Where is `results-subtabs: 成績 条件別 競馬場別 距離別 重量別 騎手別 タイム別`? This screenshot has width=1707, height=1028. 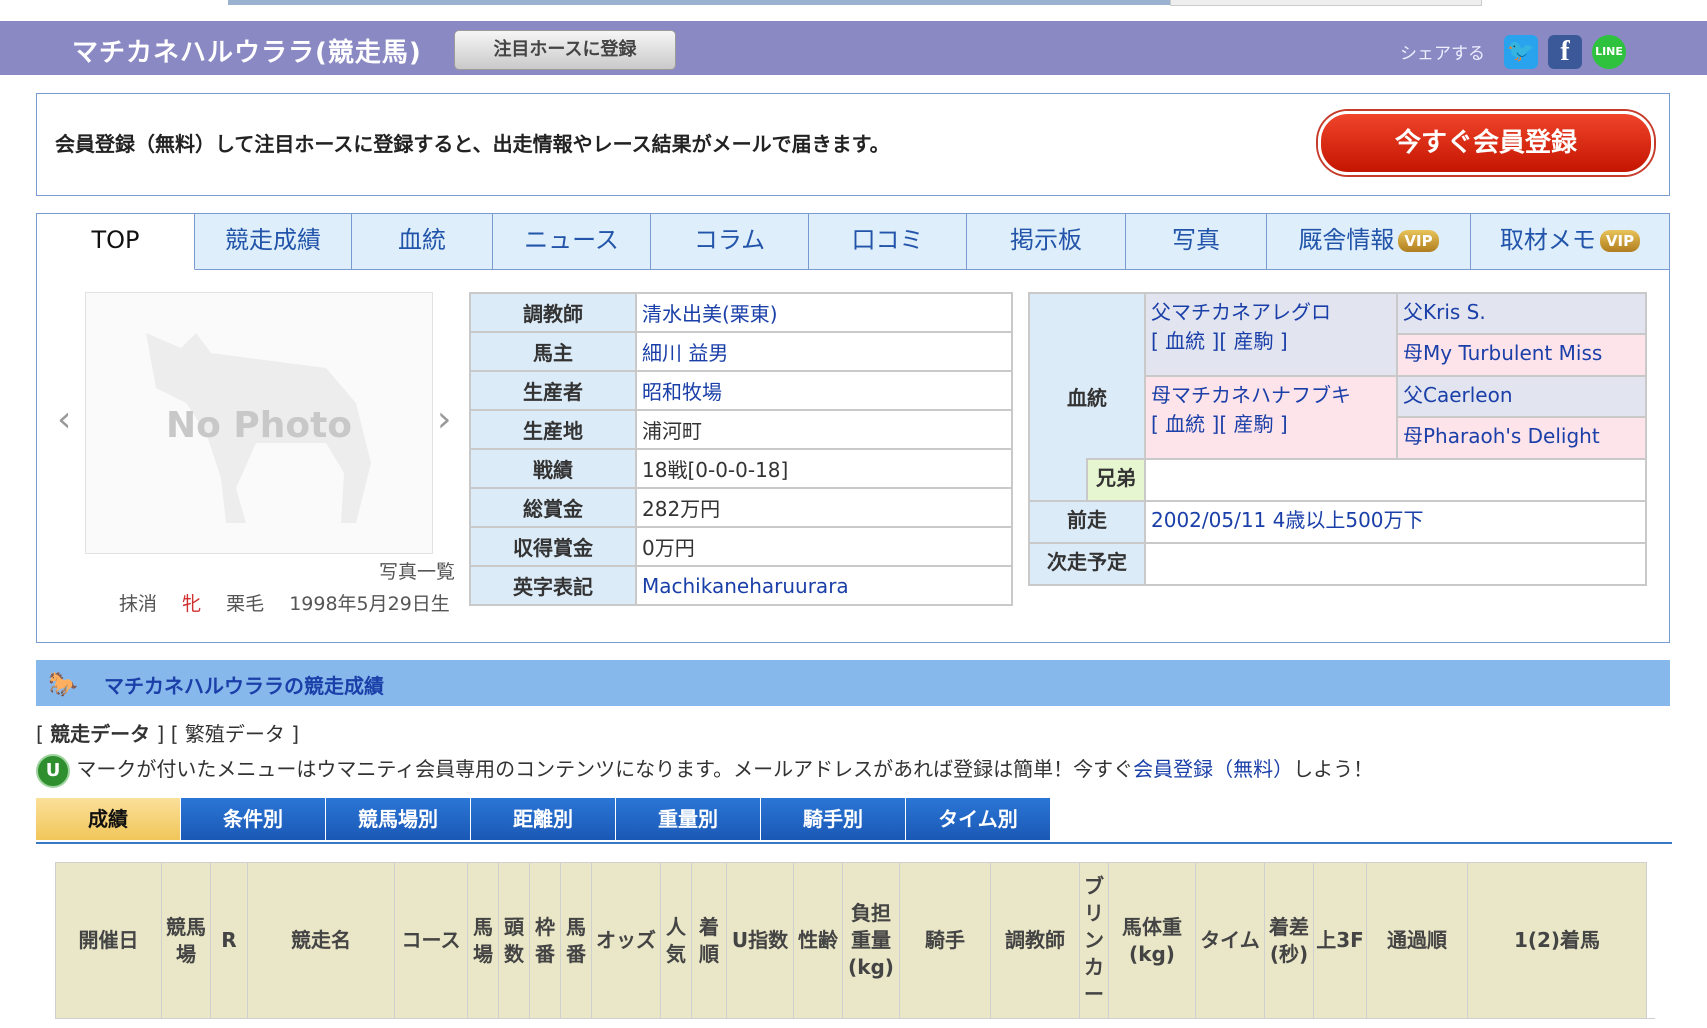 results-subtabs: 成績 条件別 競馬場別 距離別 重量別 騎手別 タイム別 is located at coordinates (854, 821).